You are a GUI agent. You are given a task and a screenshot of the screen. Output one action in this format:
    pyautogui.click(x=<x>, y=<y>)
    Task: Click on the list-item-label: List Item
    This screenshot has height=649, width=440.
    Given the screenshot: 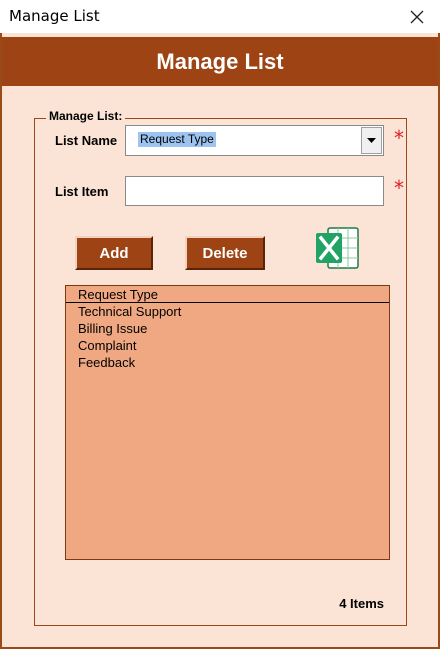 What is the action you would take?
    pyautogui.click(x=82, y=191)
    